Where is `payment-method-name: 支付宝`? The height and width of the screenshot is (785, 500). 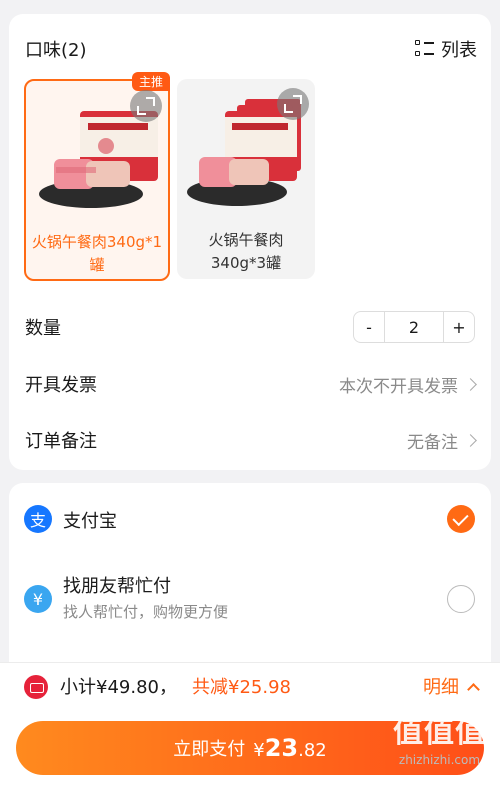 payment-method-name: 支付宝 is located at coordinates (90, 521).